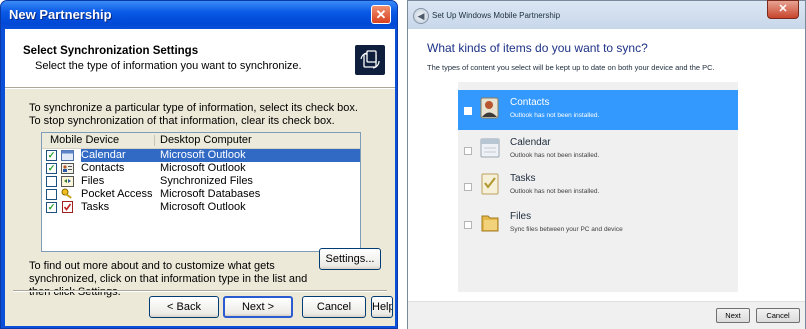 The image size is (806, 329). I want to click on list-header: Mobile Device Desktop Computer, so click(201, 141).